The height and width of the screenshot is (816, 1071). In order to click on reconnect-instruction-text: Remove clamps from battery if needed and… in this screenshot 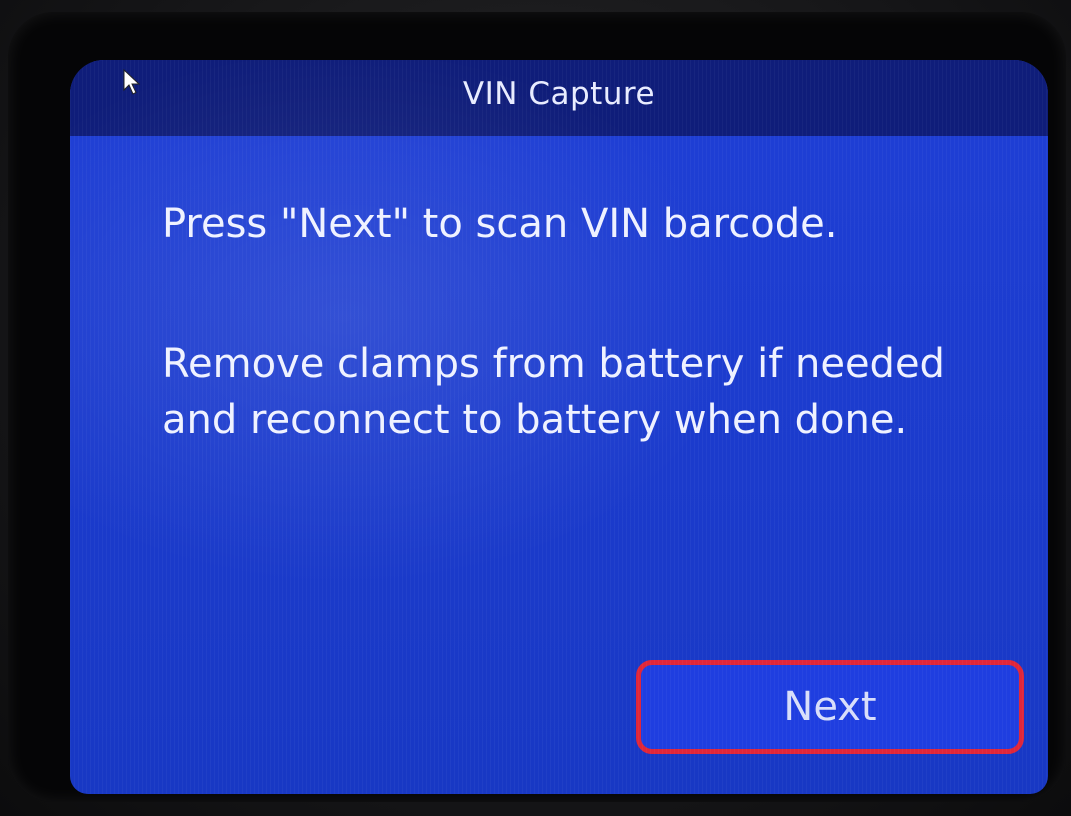, I will do `click(553, 392)`.